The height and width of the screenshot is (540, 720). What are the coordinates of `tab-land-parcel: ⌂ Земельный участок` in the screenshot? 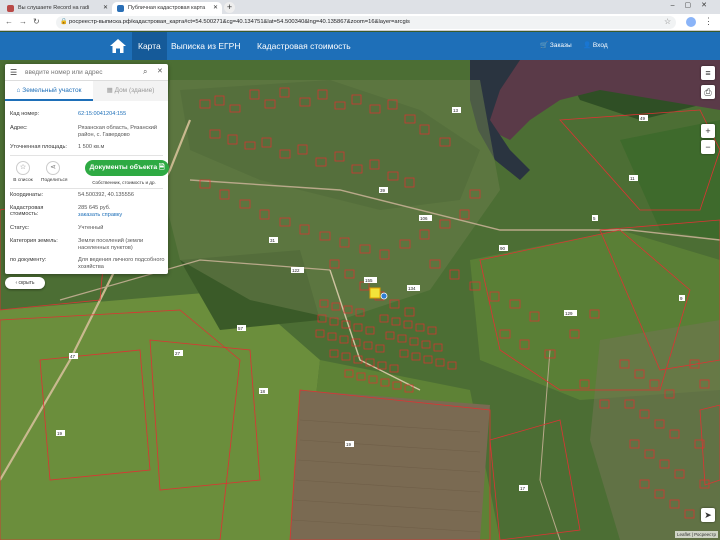 It's located at (49, 91).